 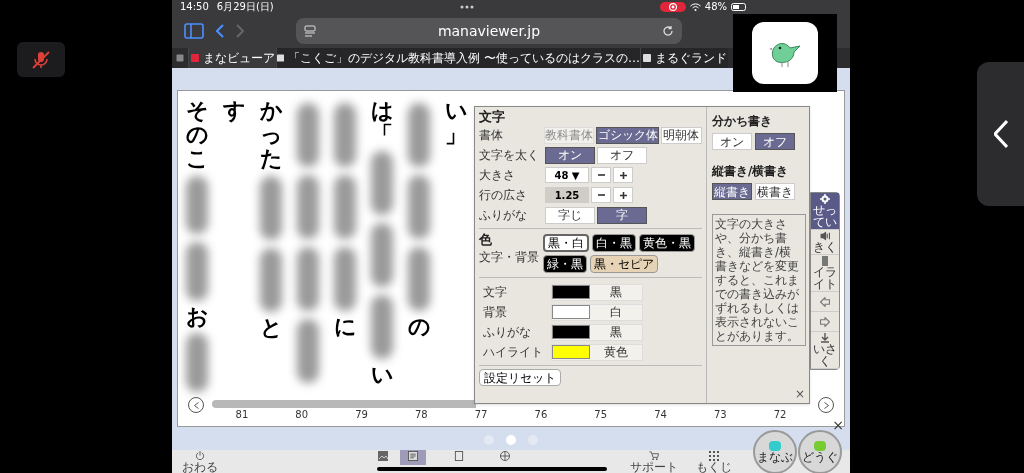 I want to click on arrow-right-icon, so click(x=825, y=321).